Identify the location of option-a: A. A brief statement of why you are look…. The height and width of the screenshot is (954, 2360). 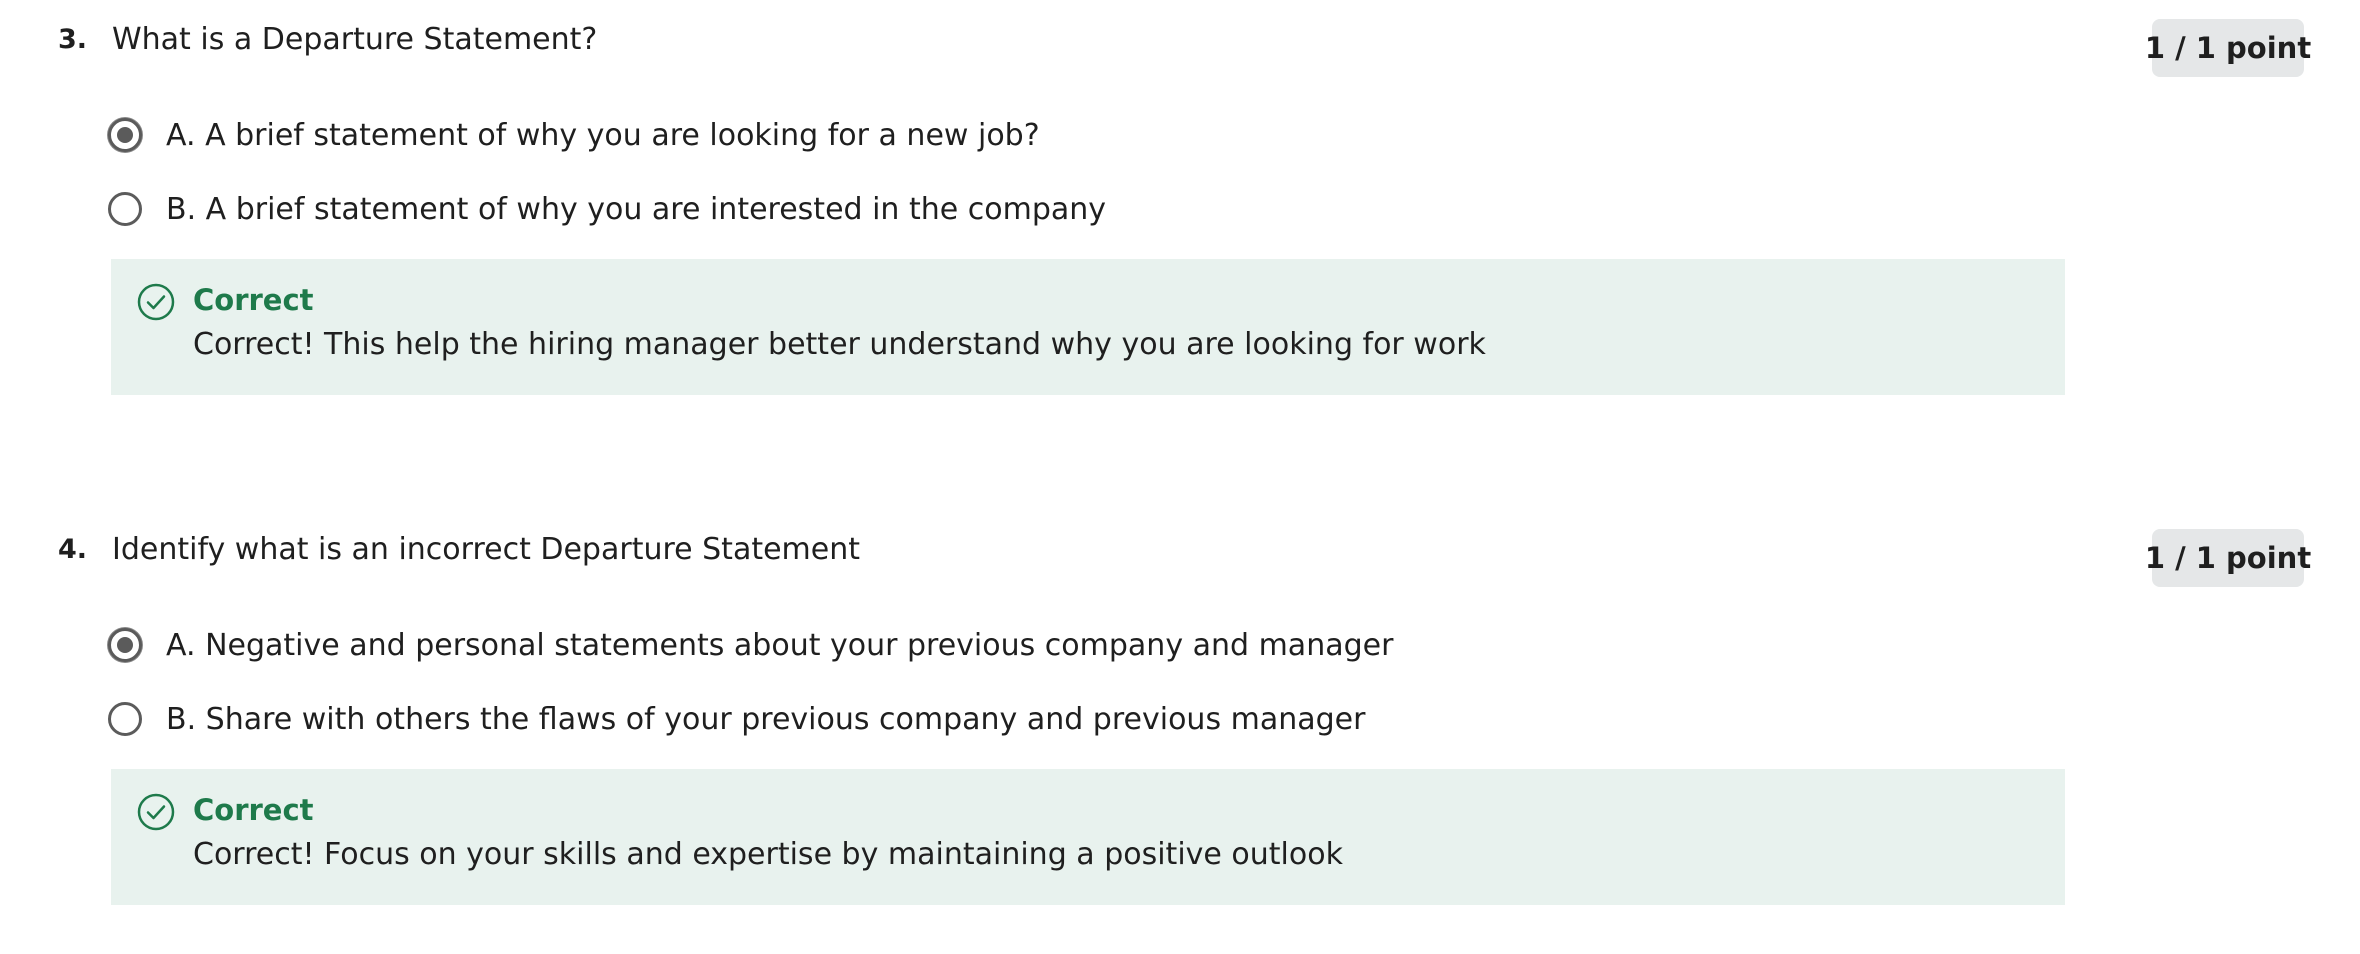
(574, 135).